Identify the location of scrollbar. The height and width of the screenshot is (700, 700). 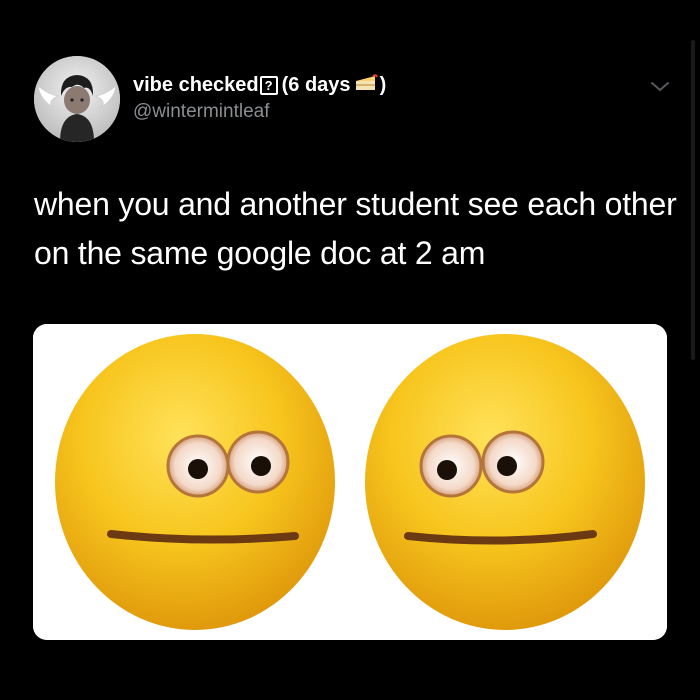
(693, 200).